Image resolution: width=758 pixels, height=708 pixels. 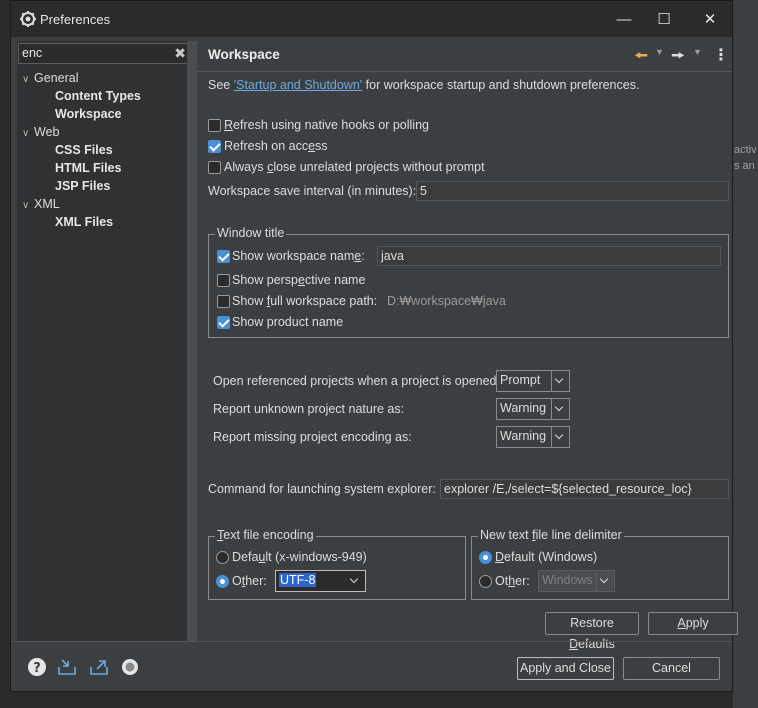 What do you see at coordinates (664, 20) in the screenshot?
I see `maximize-icon: ☐` at bounding box center [664, 20].